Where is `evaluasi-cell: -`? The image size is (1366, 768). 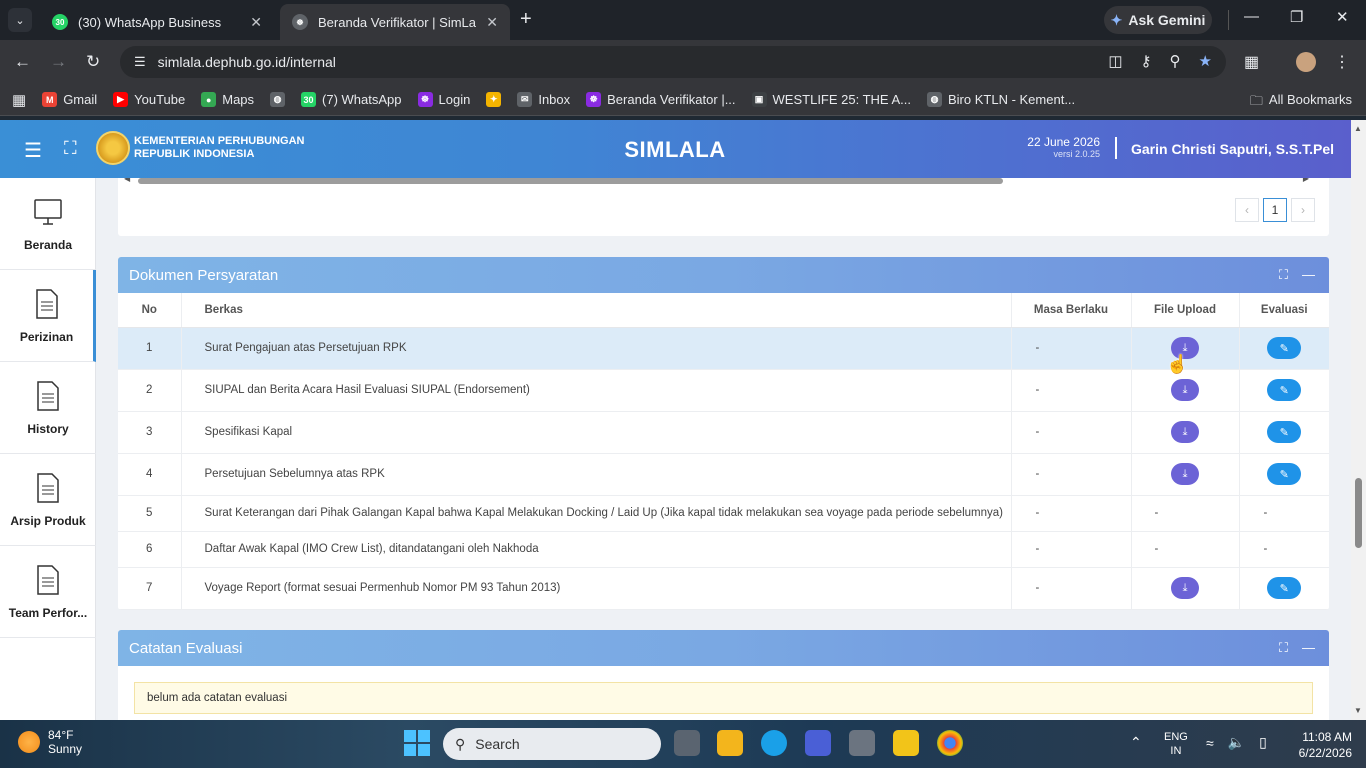
evaluasi-cell: - is located at coordinates (1284, 549).